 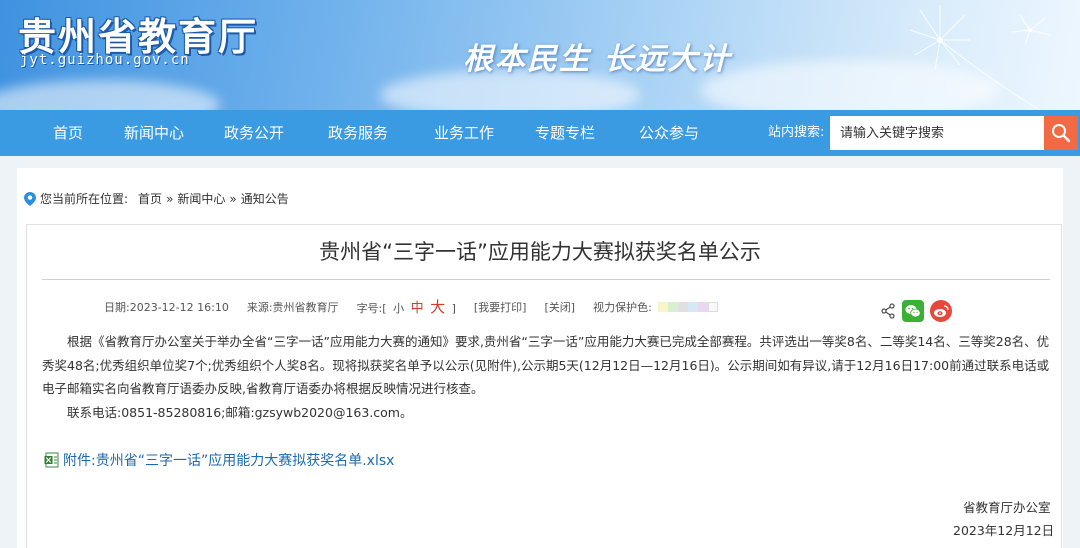 I want to click on attachment-label: 附件:贵州省“三字一话”应用能力大赛拟获奖名单.xlsx, so click(x=228, y=460).